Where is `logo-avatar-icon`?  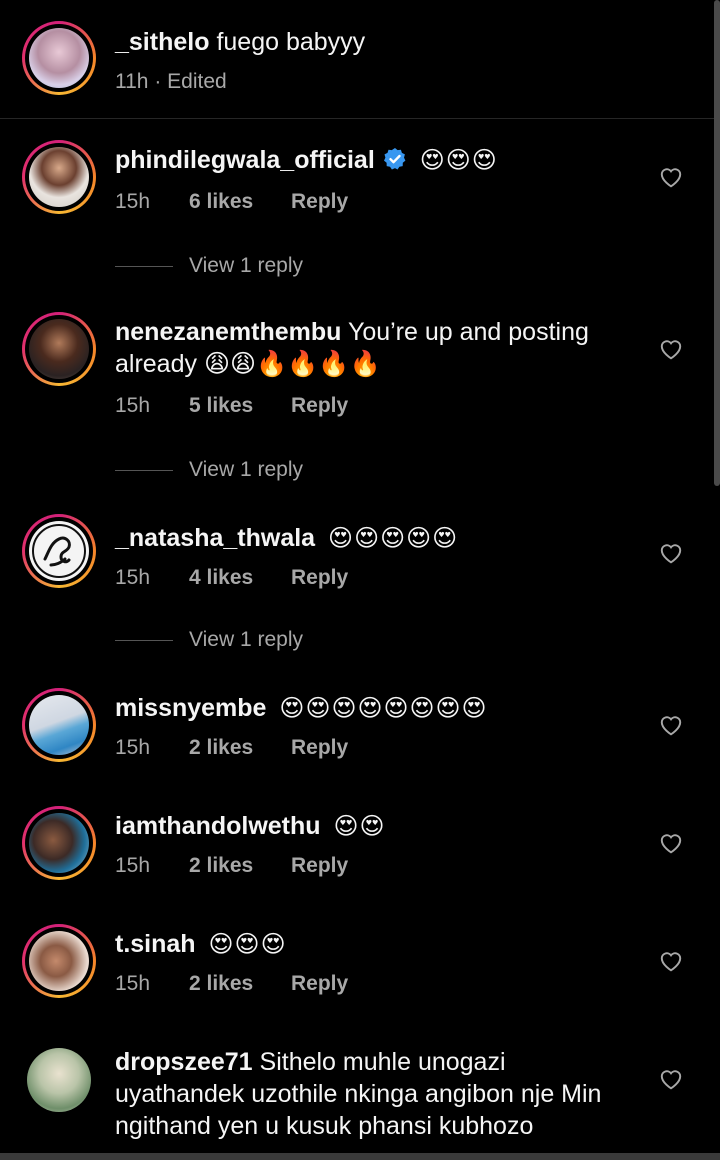 logo-avatar-icon is located at coordinates (59, 551).